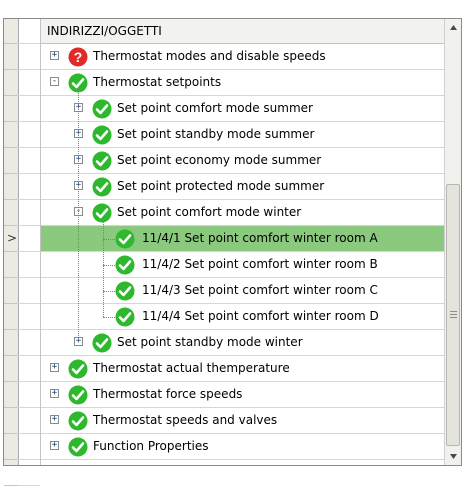  I want to click on column-header: INDIRIZZI/OGGETTI, so click(242, 31).